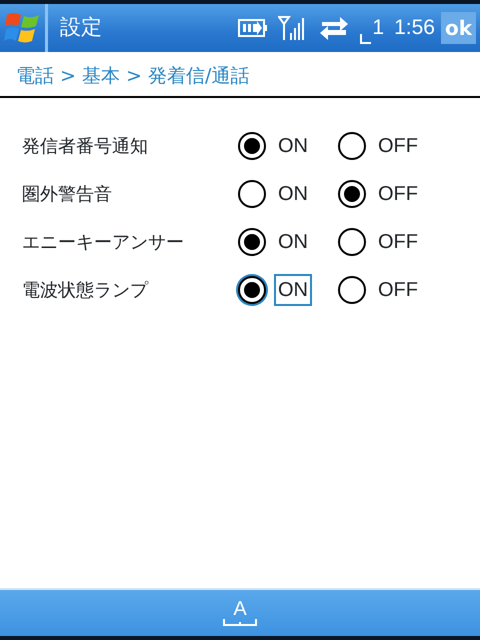 The height and width of the screenshot is (640, 480). I want to click on setting-label: 発信者番号通知, so click(85, 146).